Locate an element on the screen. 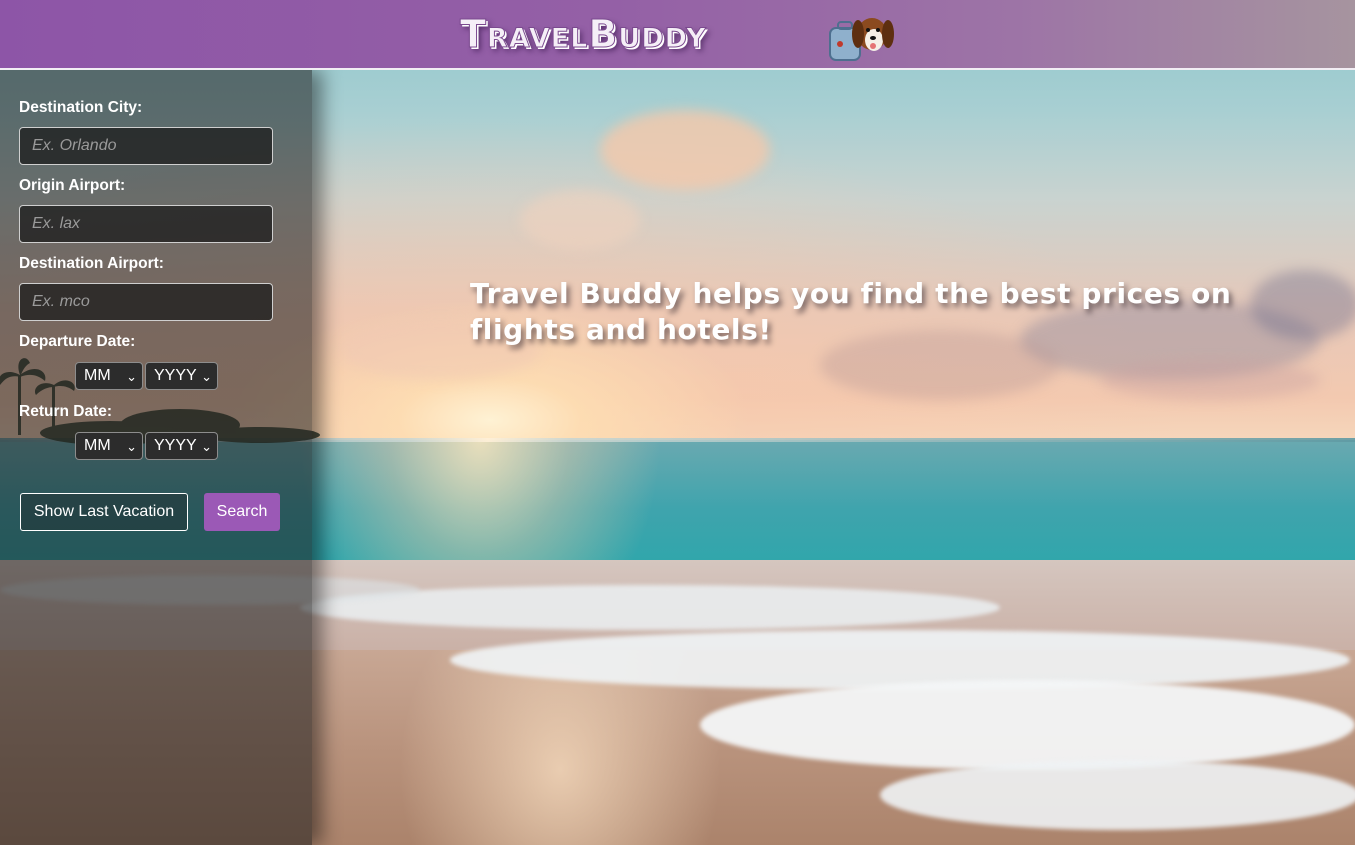  return-month-value: MM is located at coordinates (97, 445).